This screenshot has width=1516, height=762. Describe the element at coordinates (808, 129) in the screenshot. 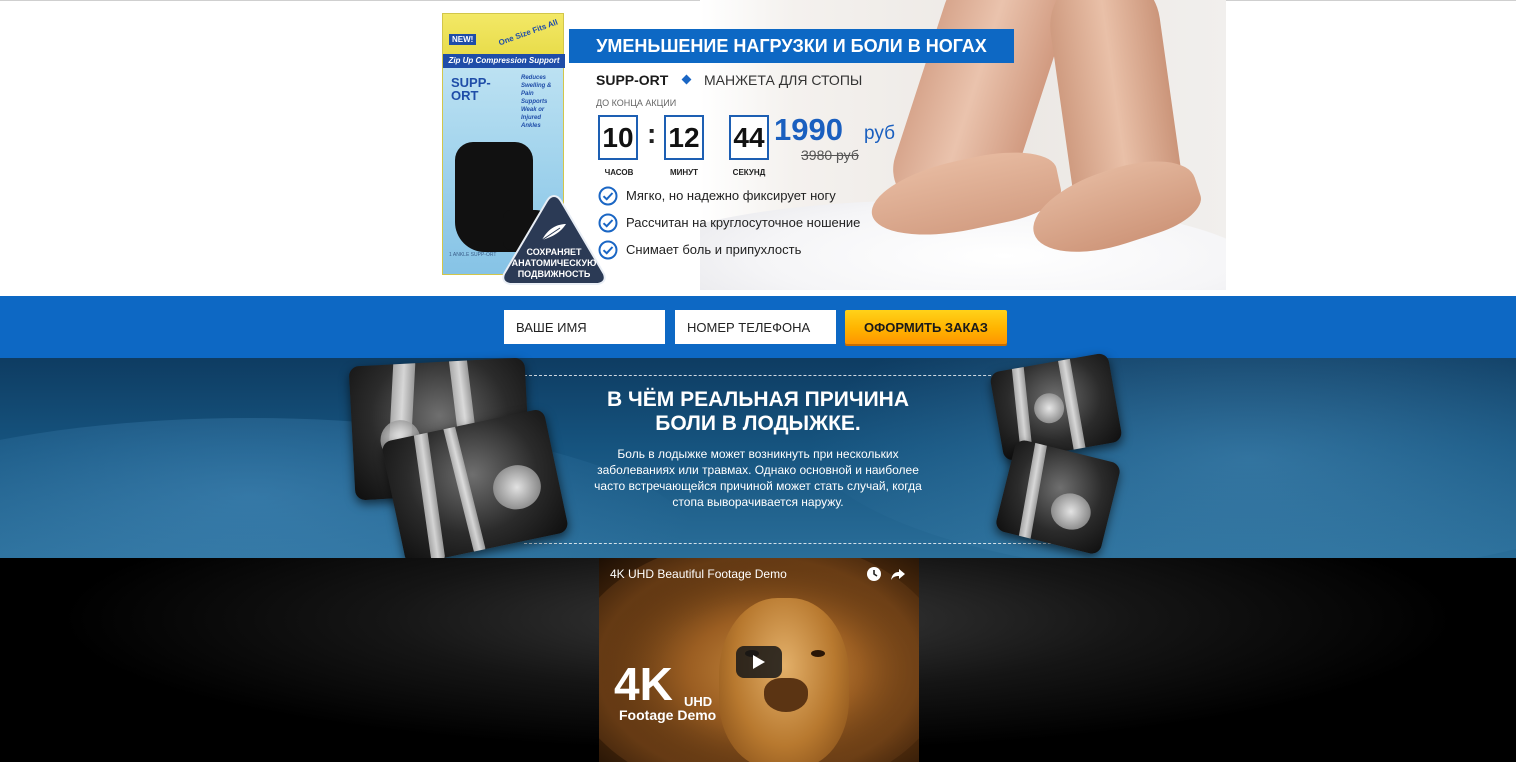

I see `price-new: 1990` at that location.